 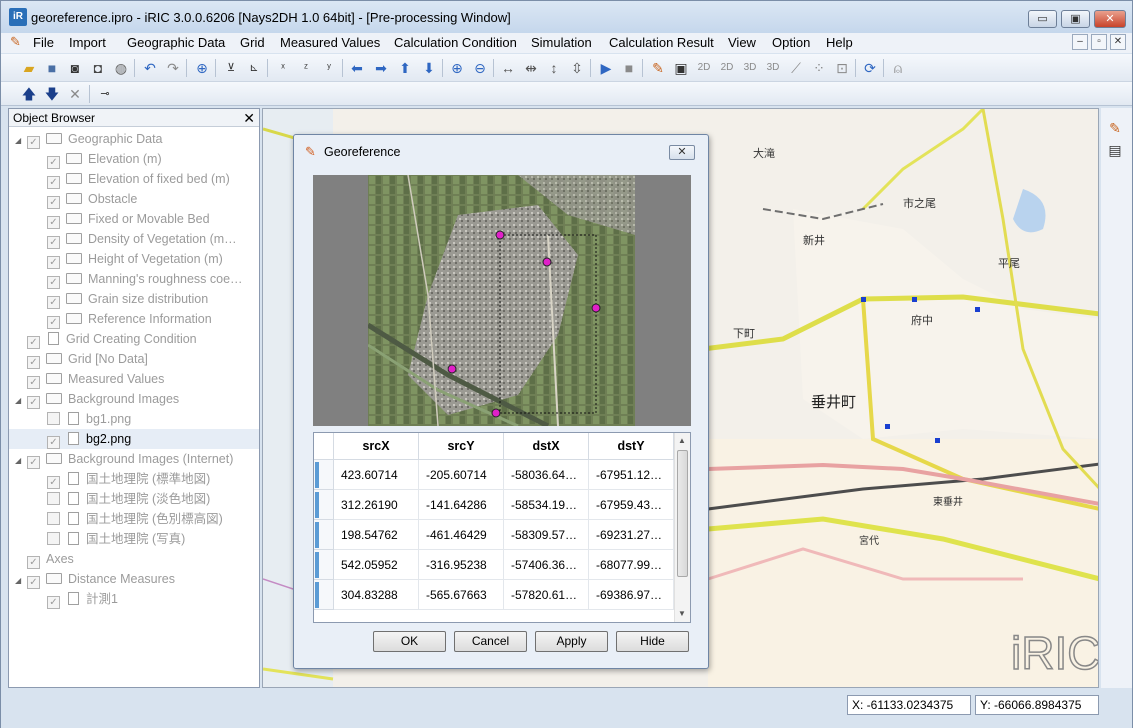 I want to click on tree-item: 国土地理院 (写真), so click(x=134, y=539).